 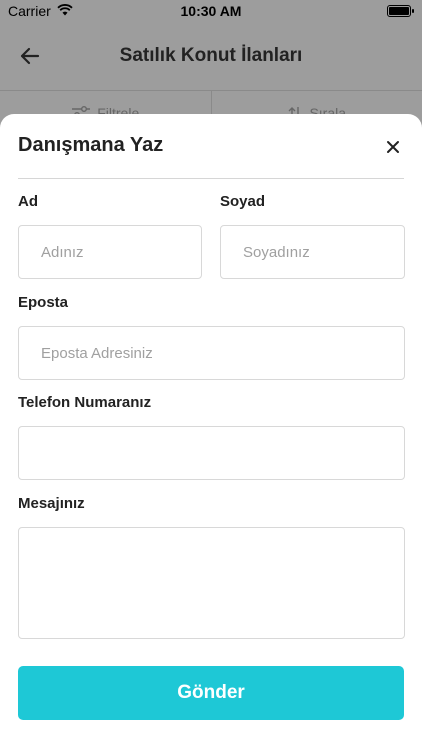 I want to click on status-time: 10:30 AM, so click(x=211, y=11).